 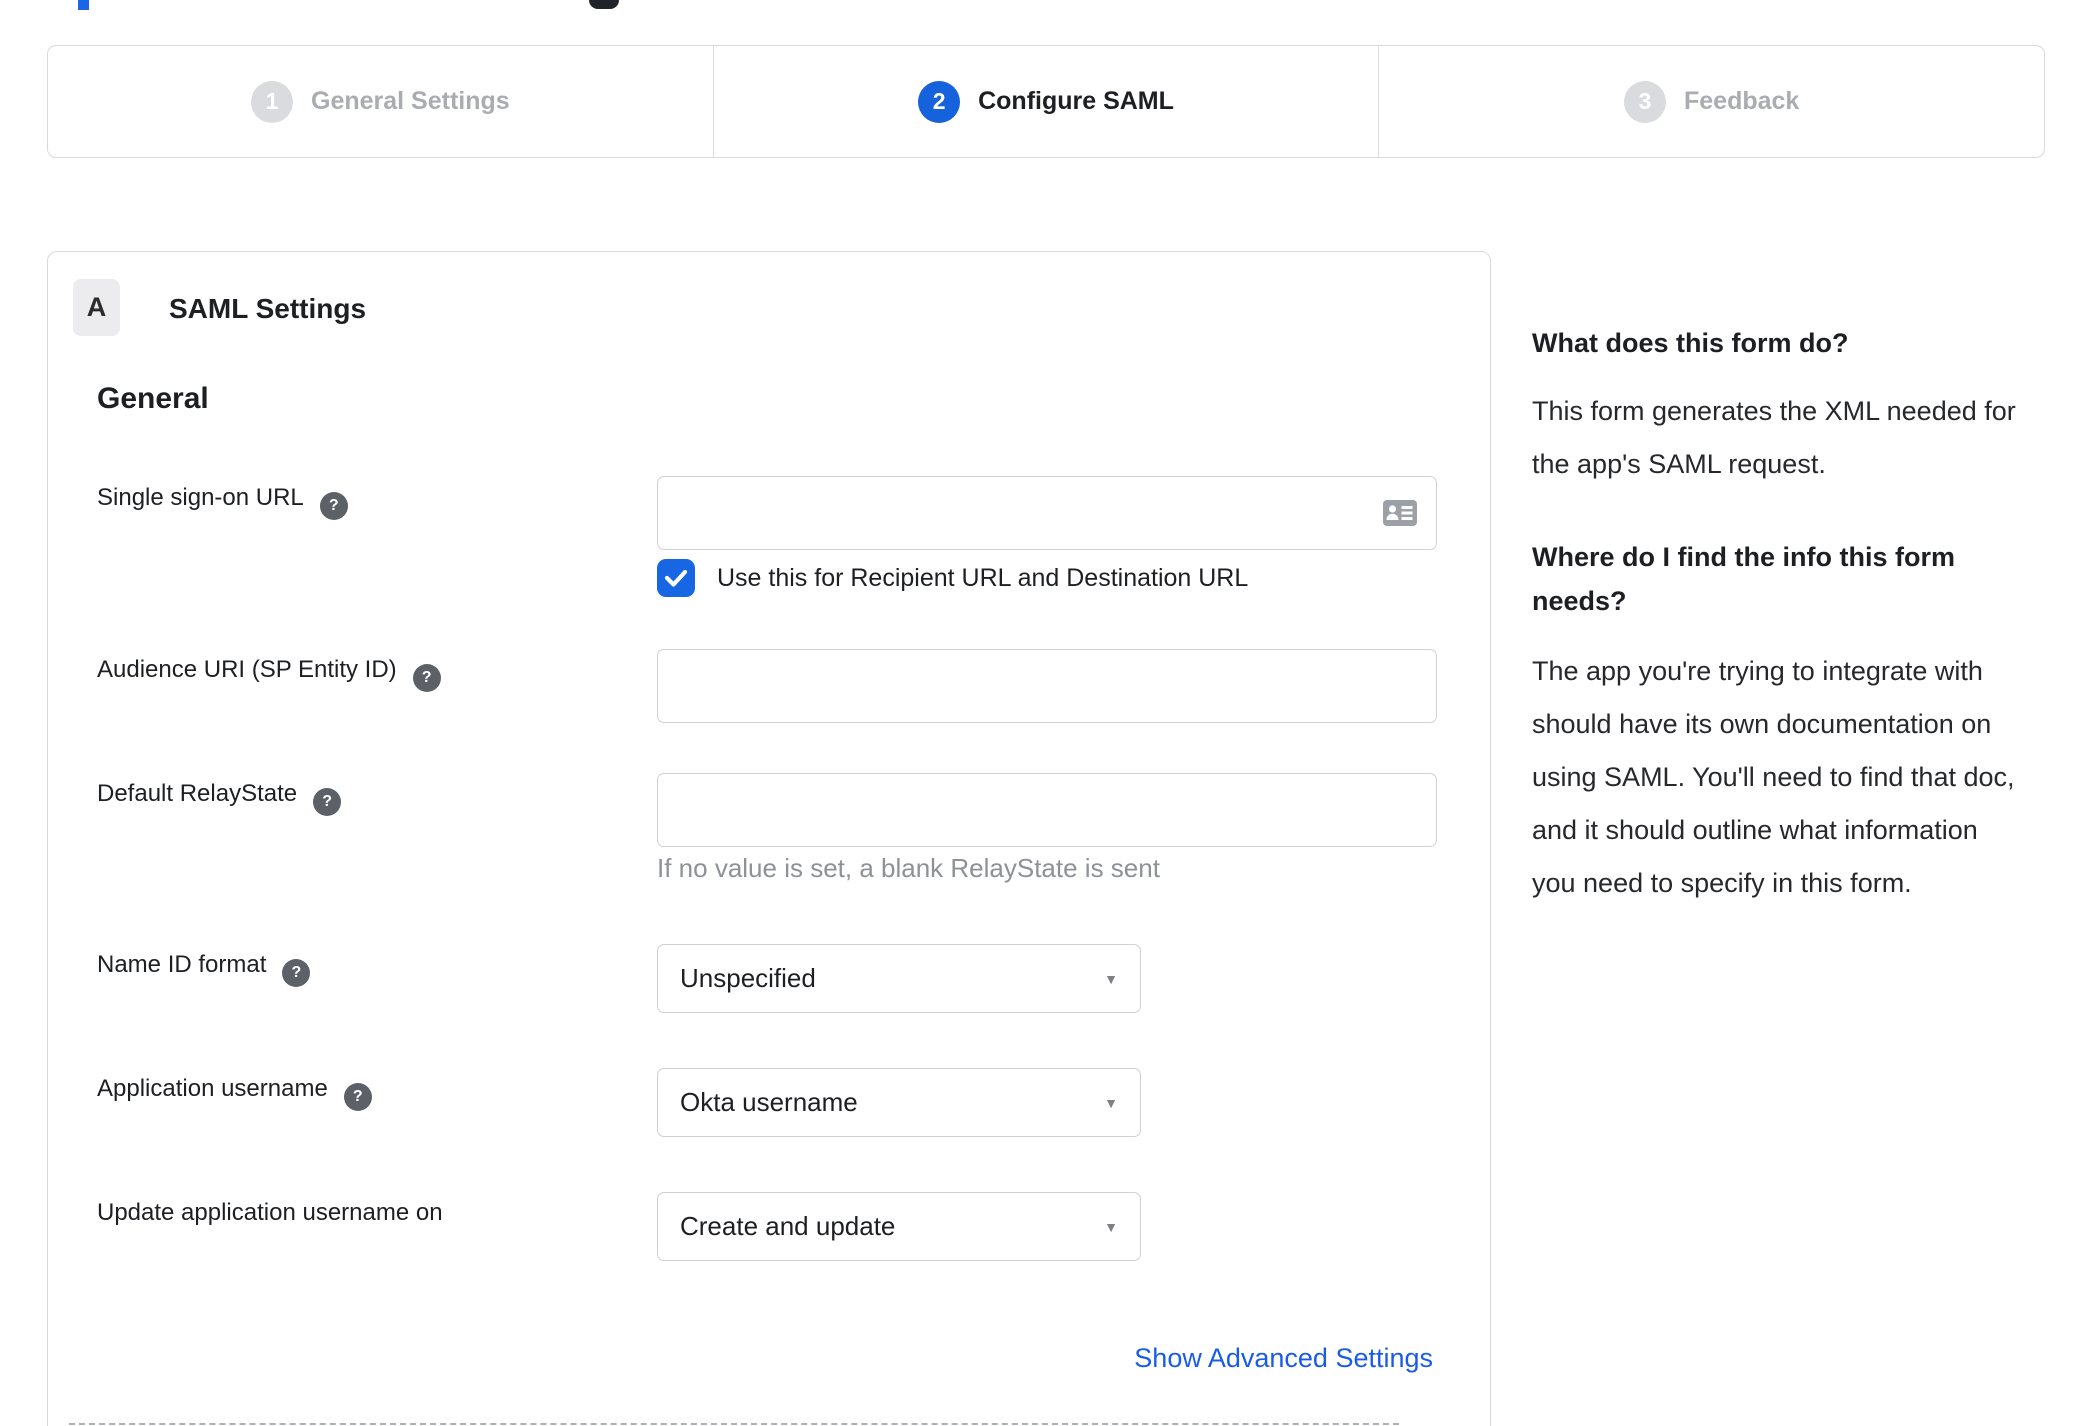 What do you see at coordinates (83, 5) in the screenshot?
I see `cropped-header-fragment` at bounding box center [83, 5].